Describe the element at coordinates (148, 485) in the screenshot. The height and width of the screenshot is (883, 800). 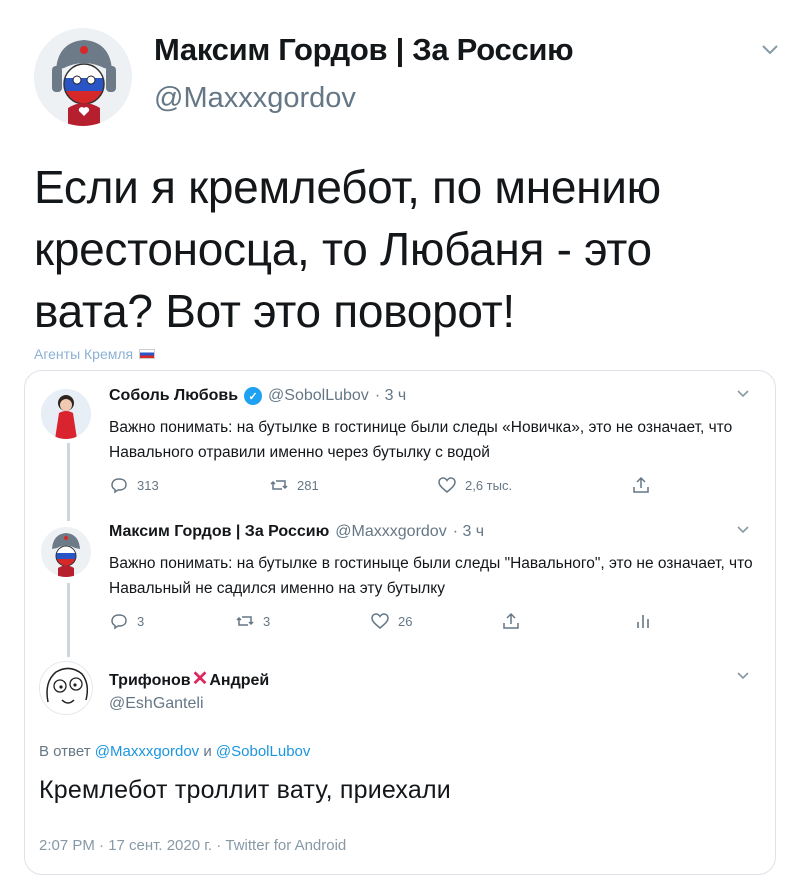
I see `reply-count: 313` at that location.